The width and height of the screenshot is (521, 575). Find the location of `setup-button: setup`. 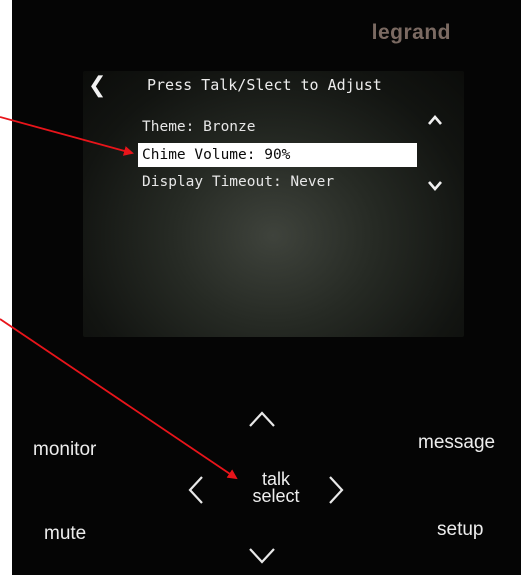

setup-button: setup is located at coordinates (460, 530).